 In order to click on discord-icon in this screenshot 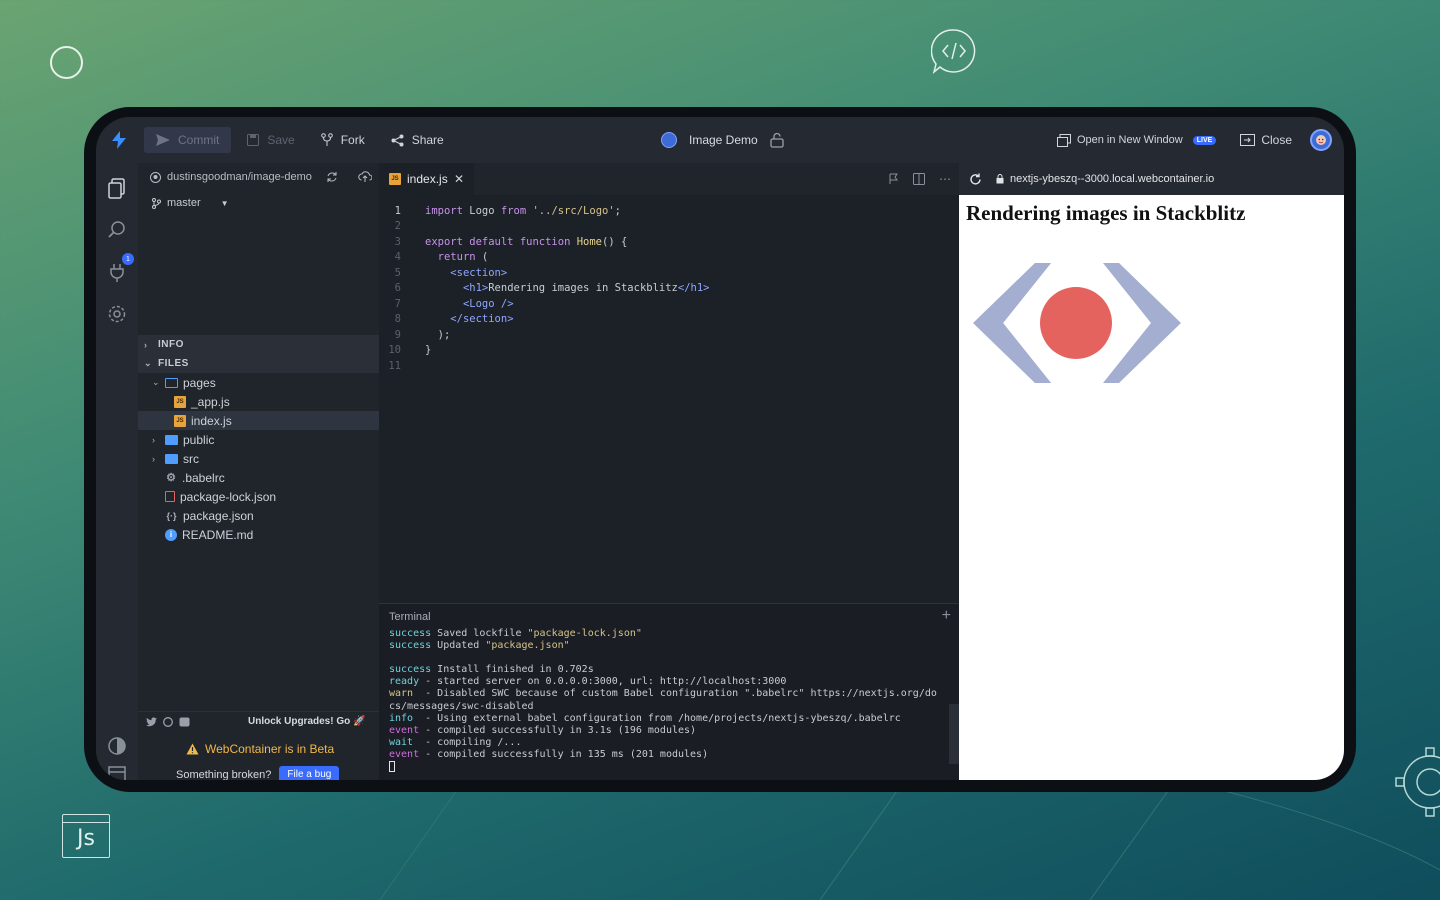, I will do `click(184, 722)`.